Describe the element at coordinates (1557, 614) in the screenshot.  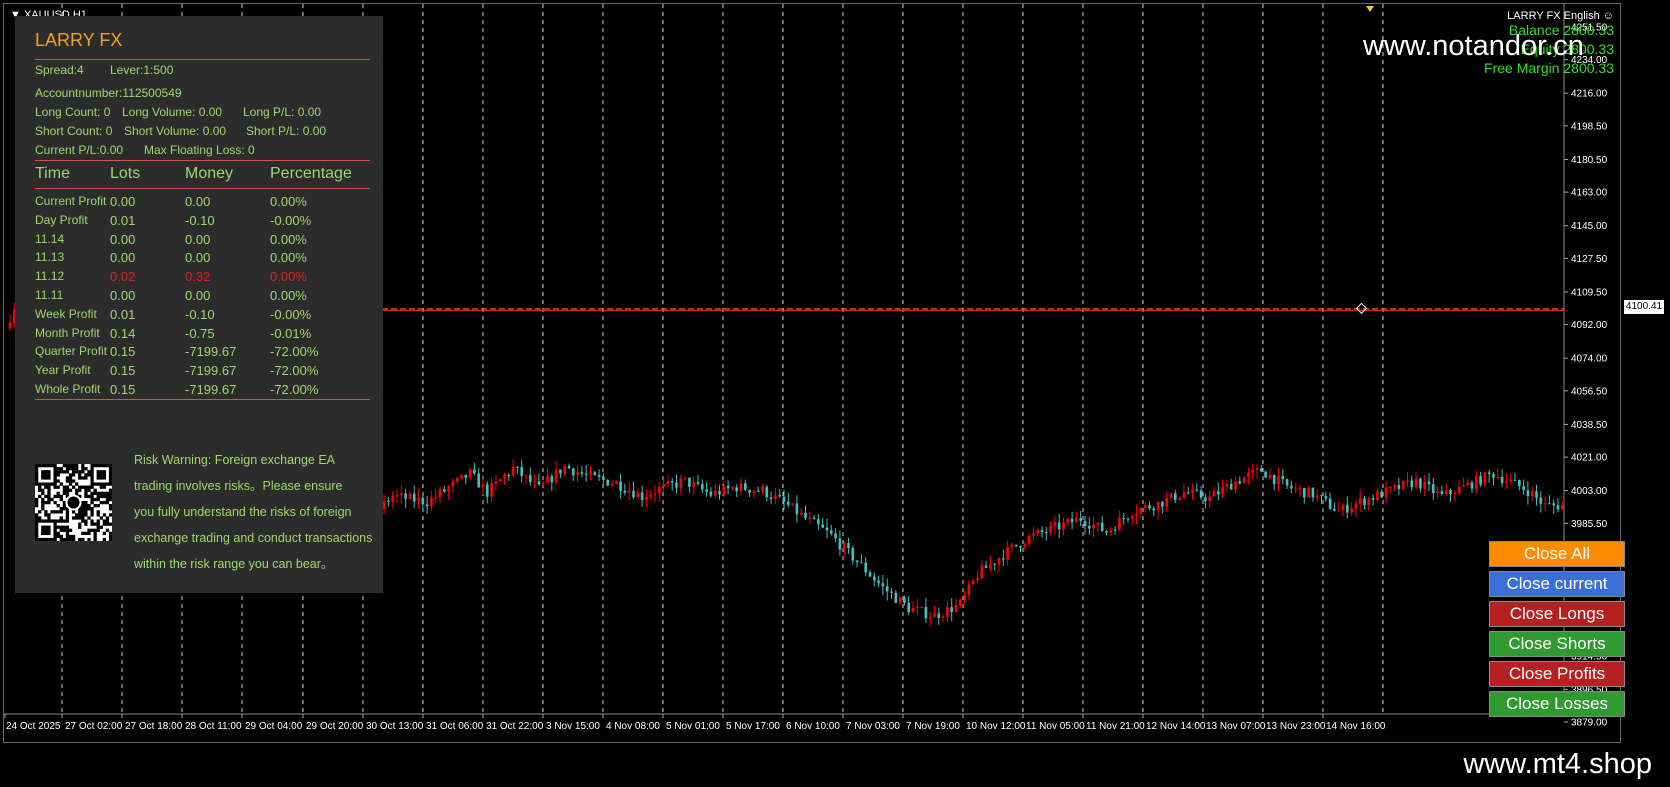
I see `close-longs-button: Close Longs` at that location.